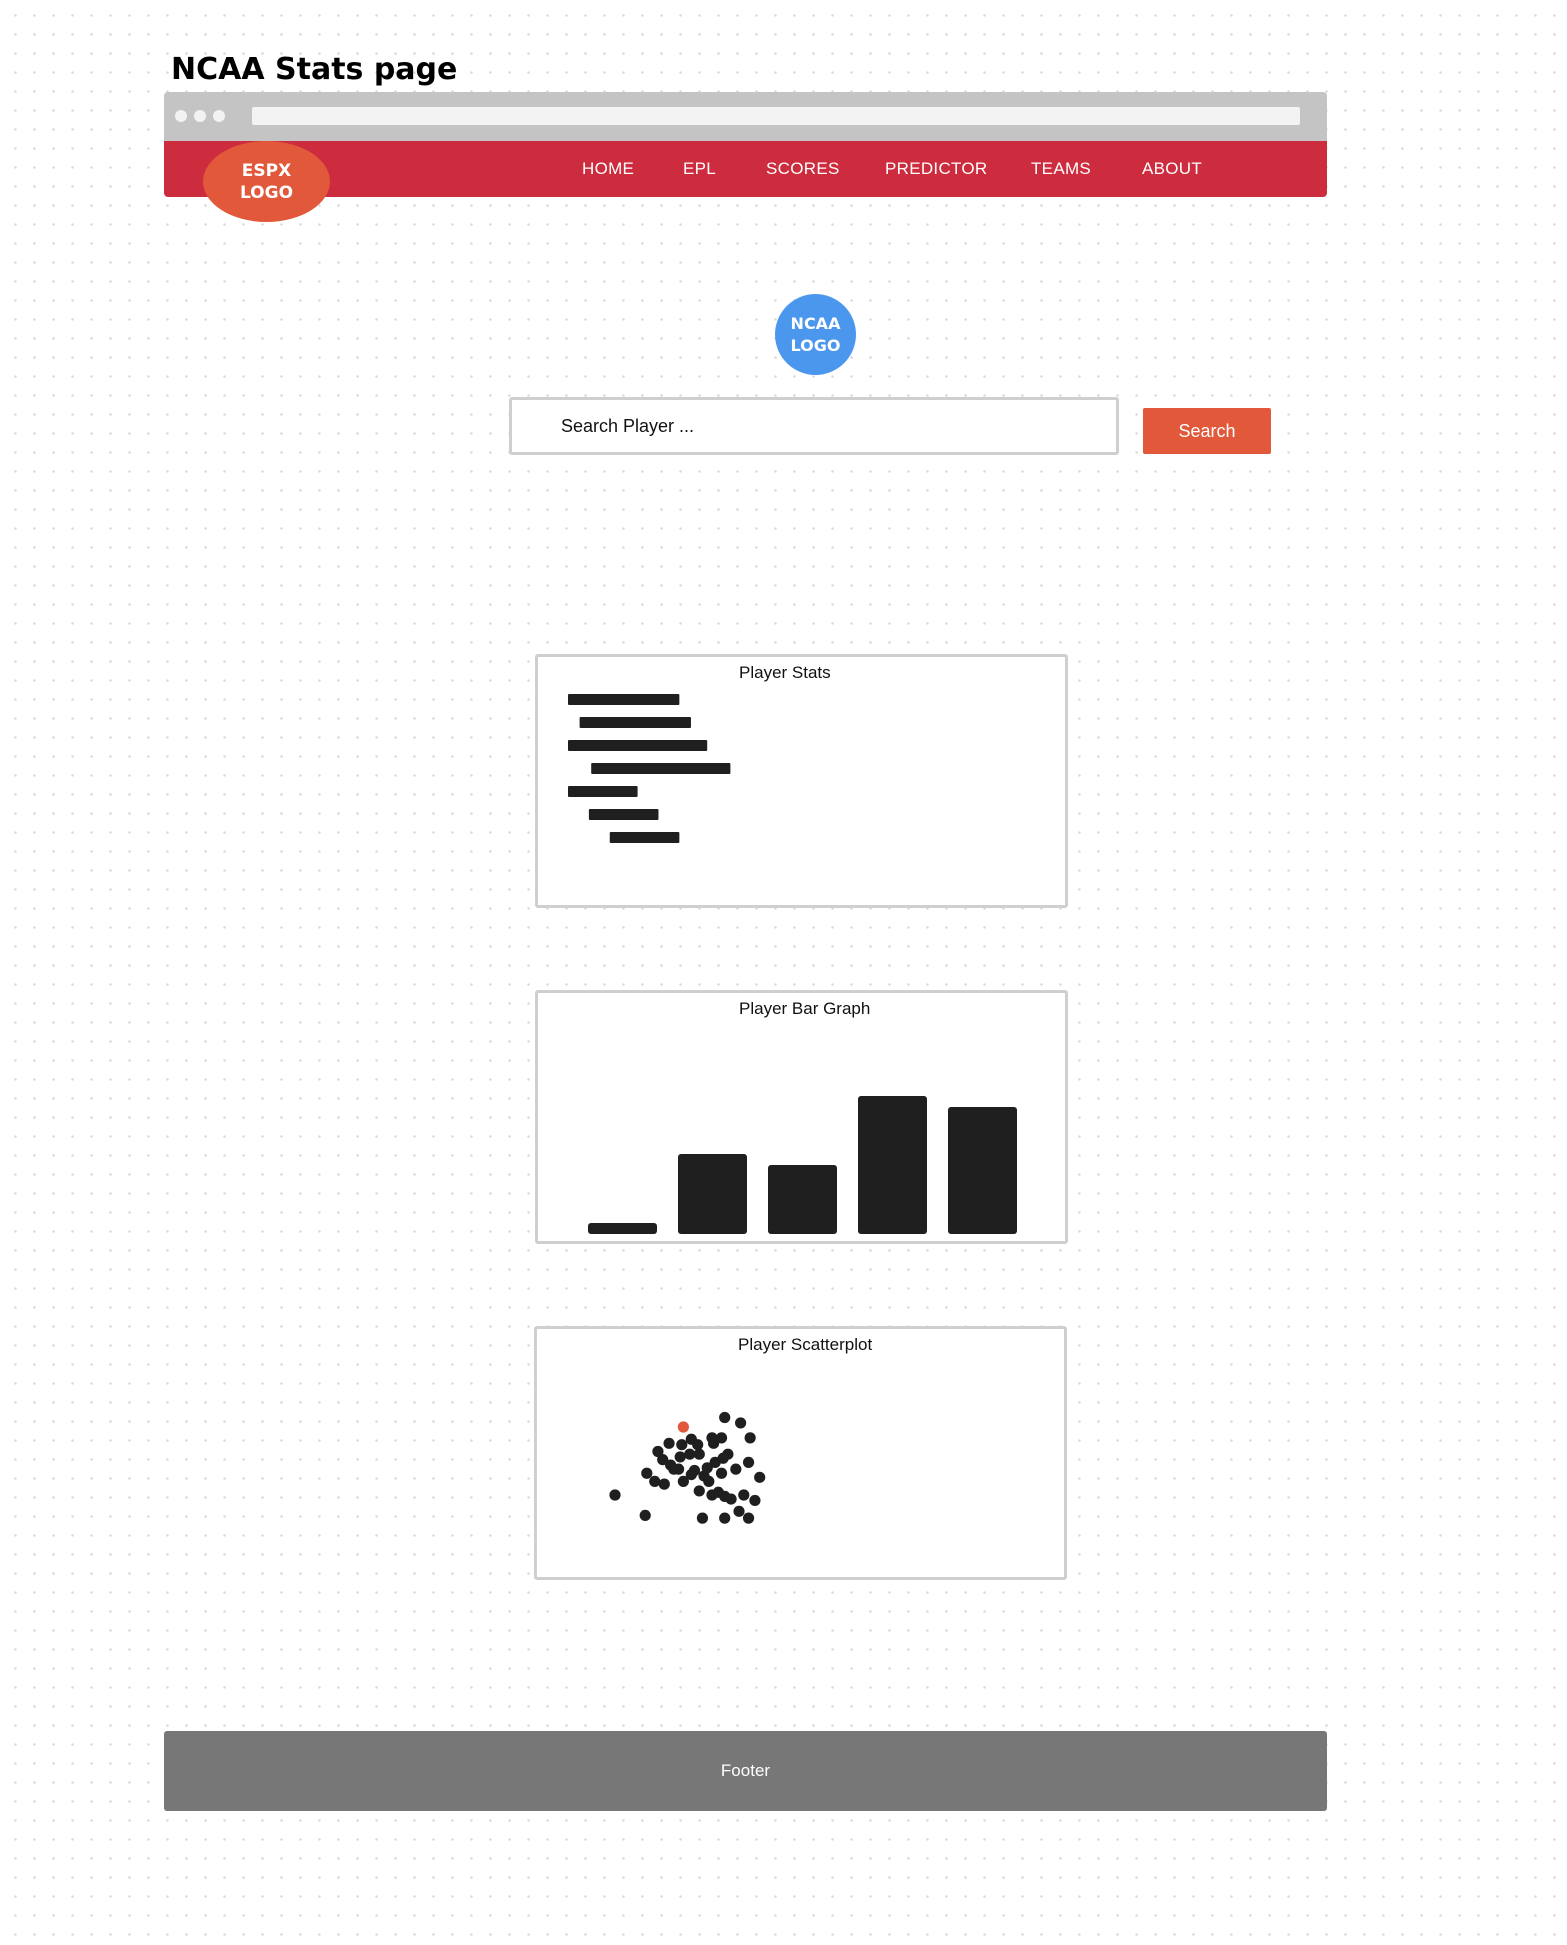 This screenshot has height=1945, width=1567. I want to click on player-stats-chart, so click(649, 768).